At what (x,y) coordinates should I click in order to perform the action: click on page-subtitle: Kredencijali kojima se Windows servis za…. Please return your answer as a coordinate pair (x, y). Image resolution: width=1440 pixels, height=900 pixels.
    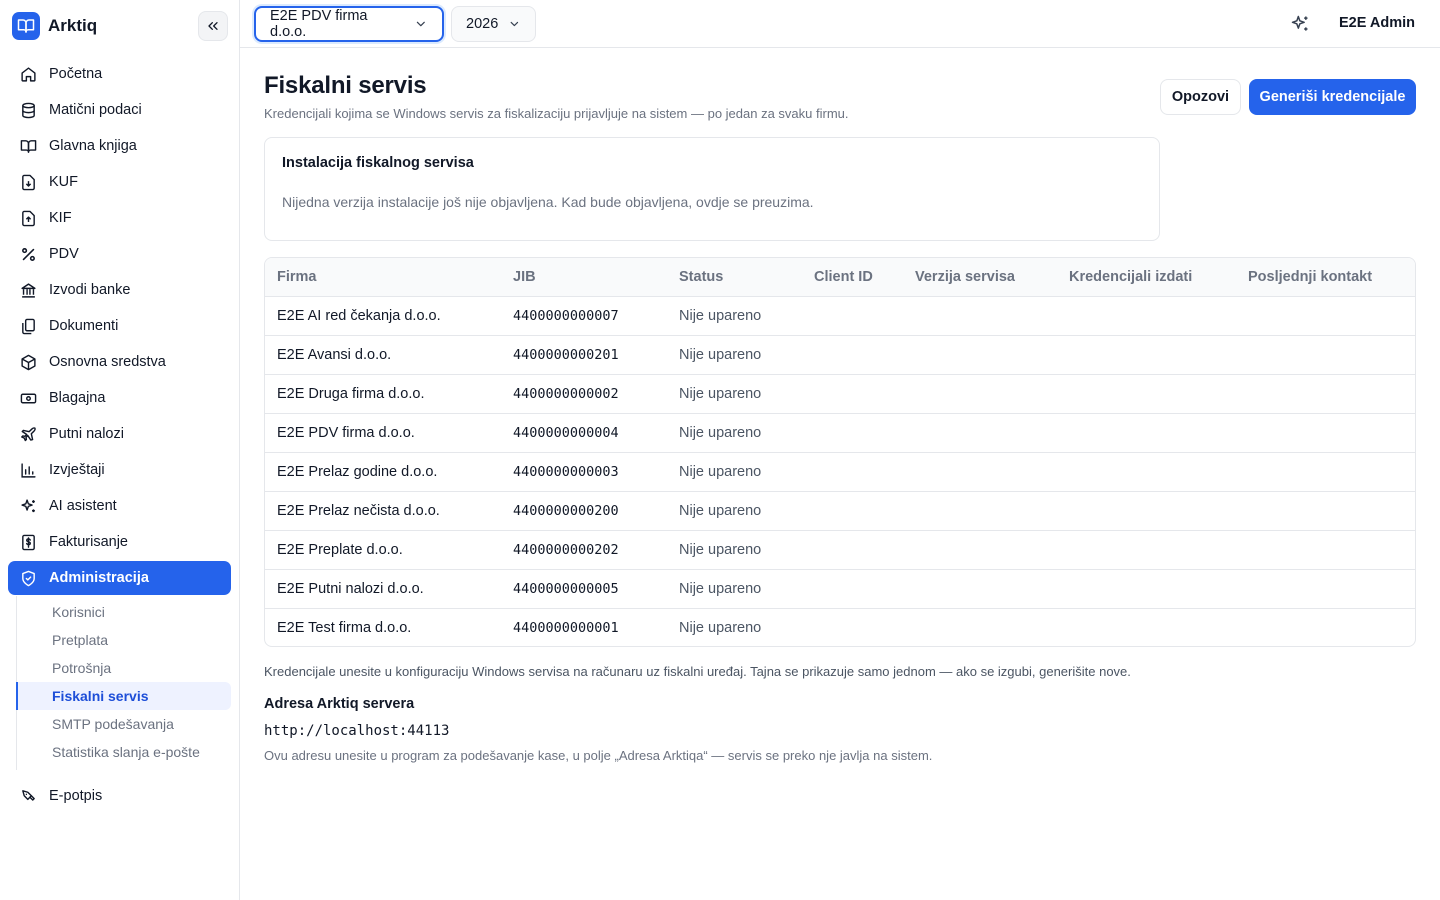
    Looking at the image, I should click on (556, 113).